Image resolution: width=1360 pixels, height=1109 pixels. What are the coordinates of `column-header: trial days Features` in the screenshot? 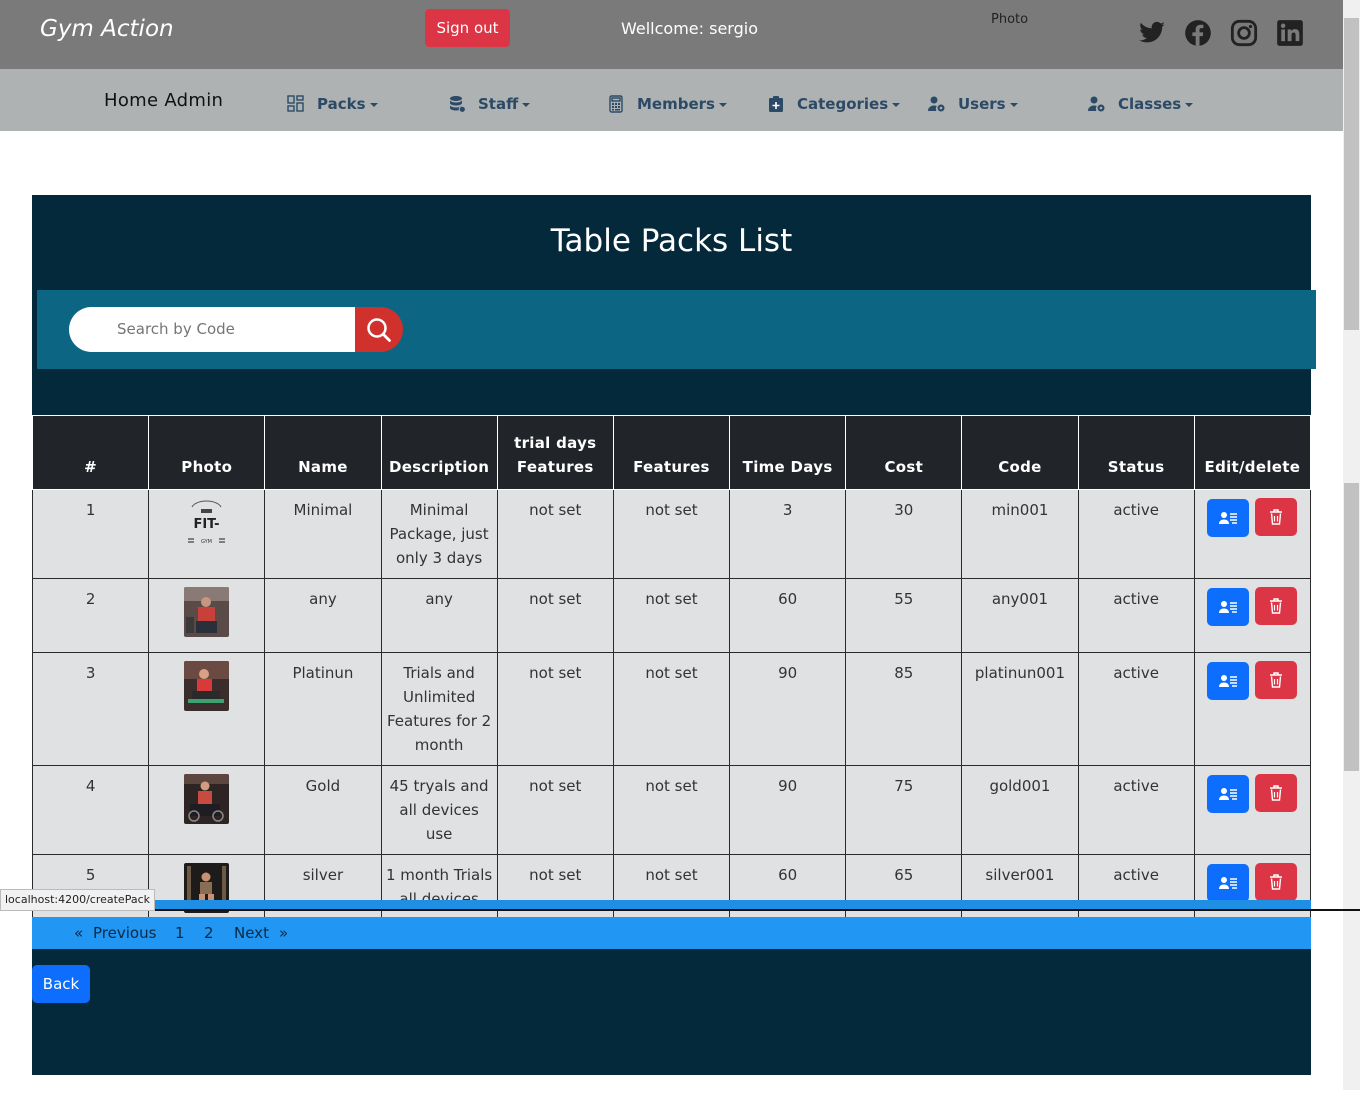 It's located at (555, 452).